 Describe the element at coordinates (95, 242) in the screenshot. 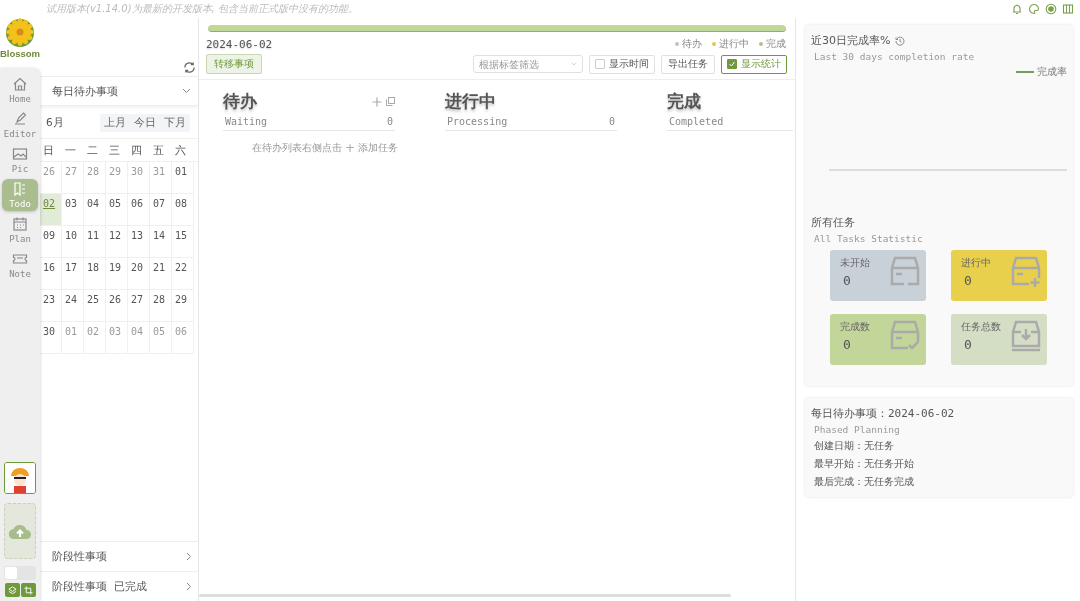

I see `calendar-day: 11` at that location.